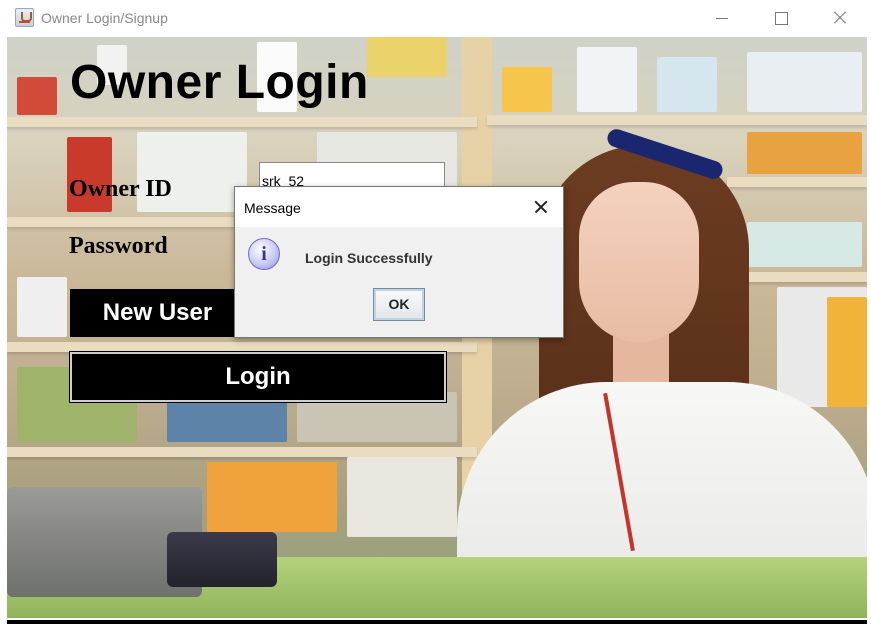 The height and width of the screenshot is (625, 871). What do you see at coordinates (722, 18) in the screenshot?
I see `minimize-button` at bounding box center [722, 18].